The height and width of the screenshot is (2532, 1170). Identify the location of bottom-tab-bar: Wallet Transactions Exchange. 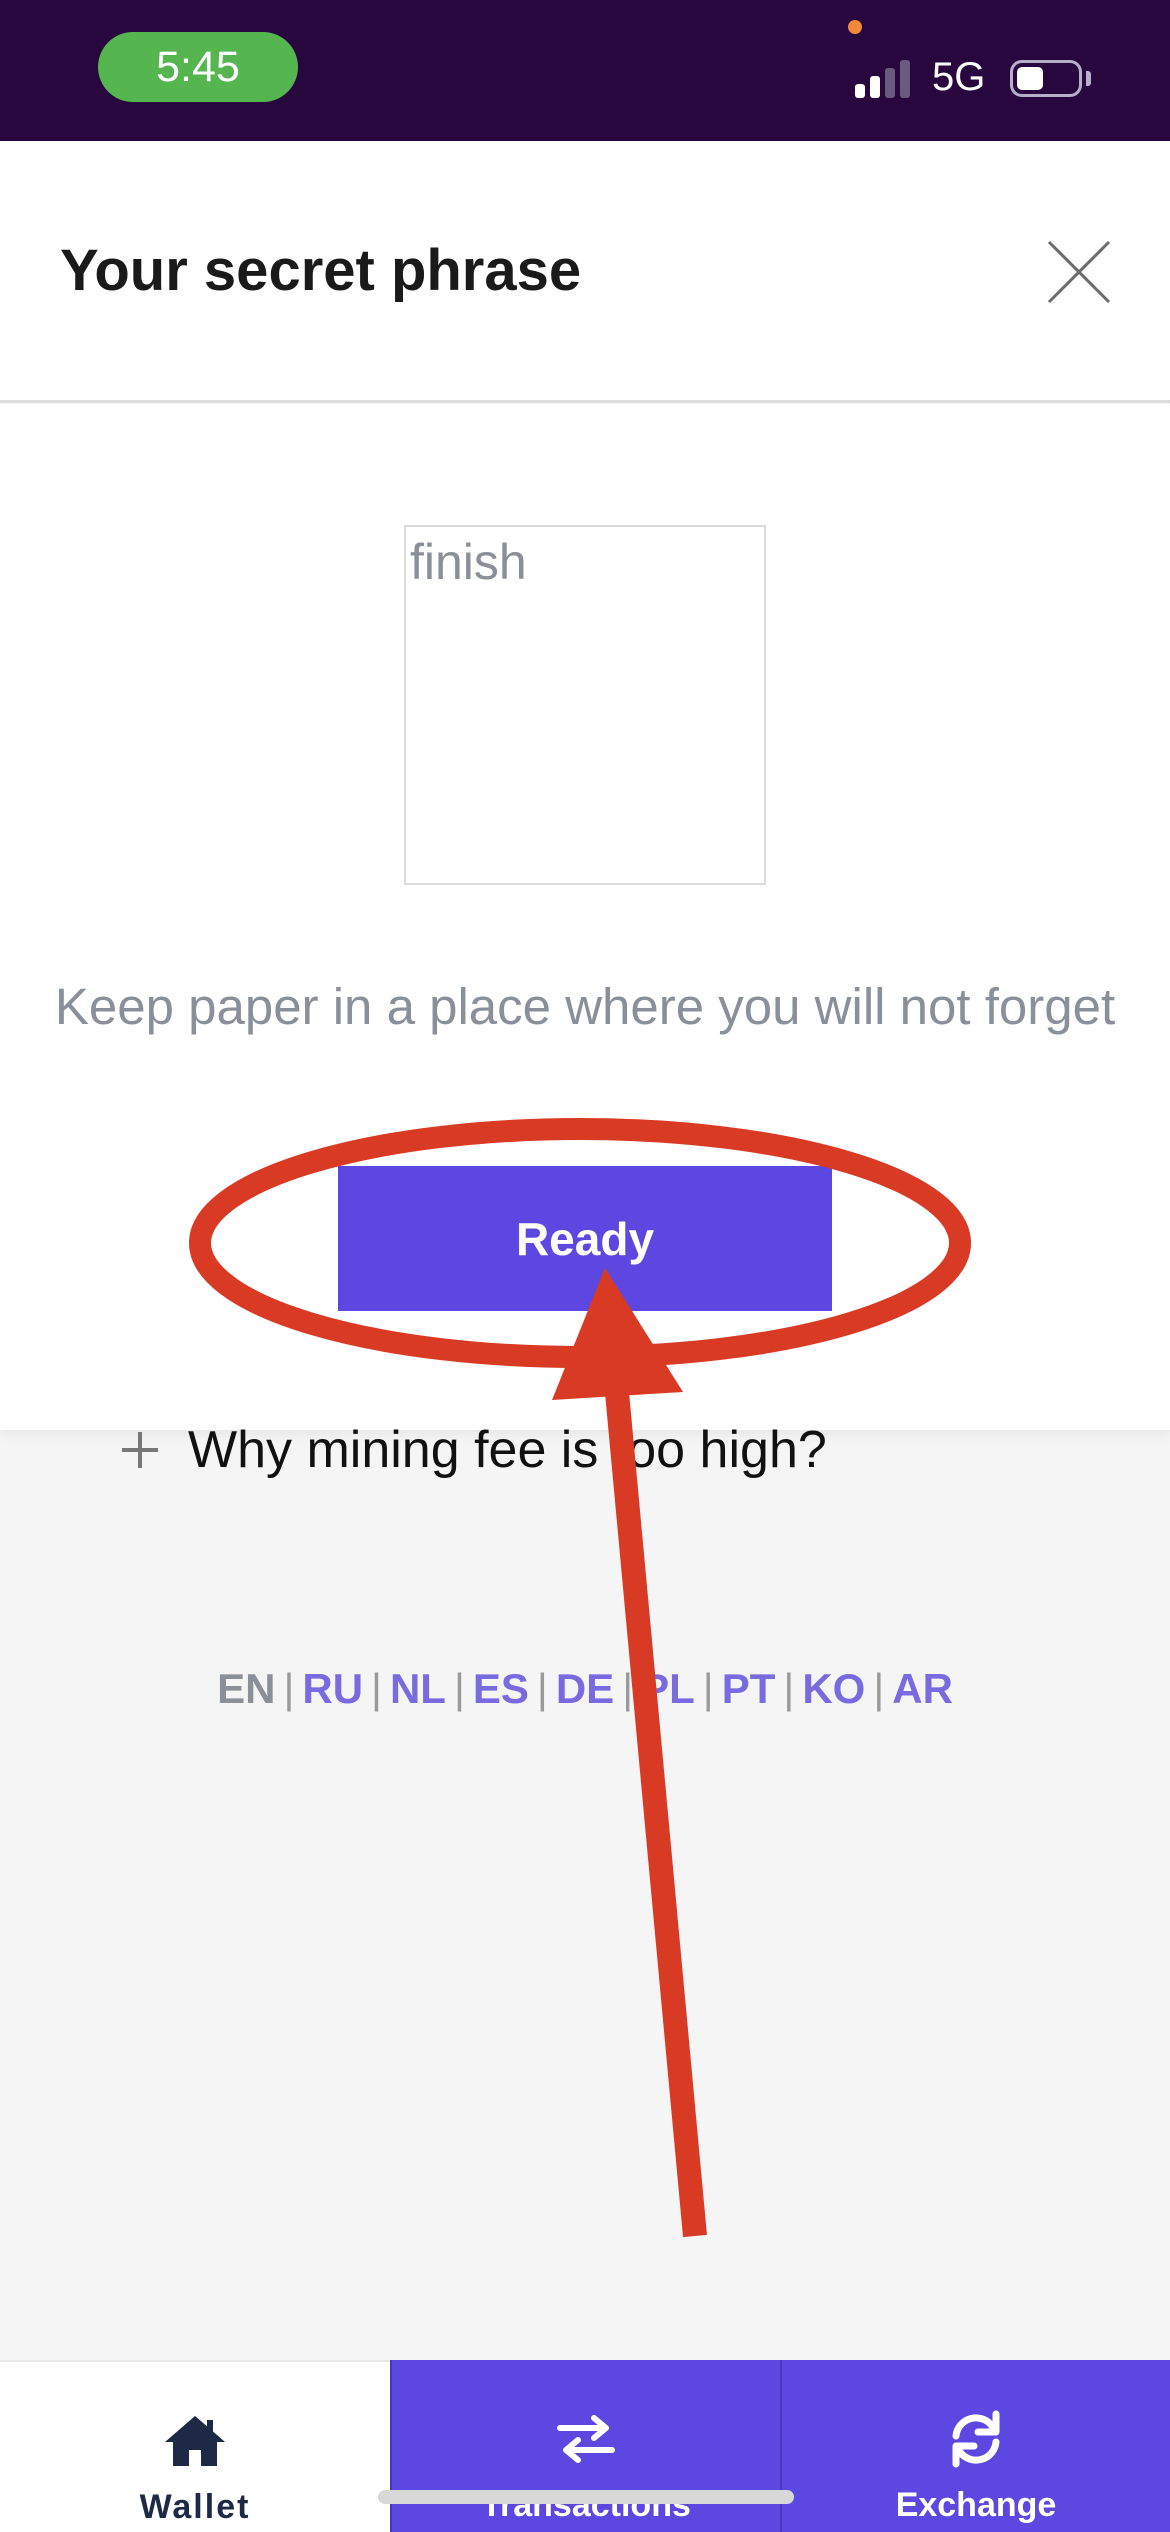
(585, 2446).